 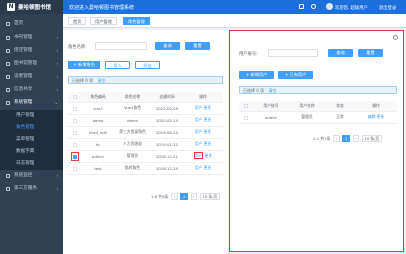 I want to click on sidebar-item-label: 图书馆管理, so click(x=25, y=63).